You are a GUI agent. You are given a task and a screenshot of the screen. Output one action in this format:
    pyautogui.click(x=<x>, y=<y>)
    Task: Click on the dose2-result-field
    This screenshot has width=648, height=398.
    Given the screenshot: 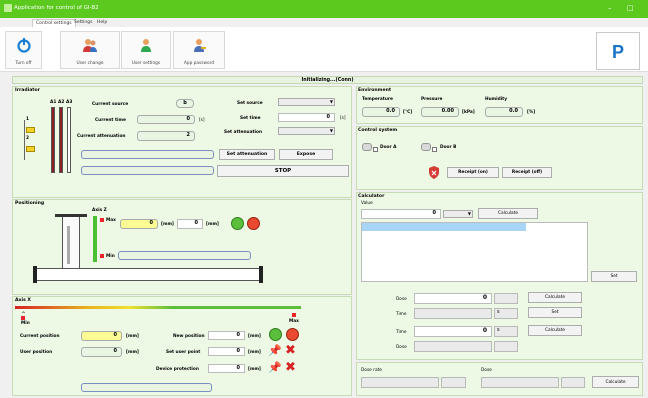 What is the action you would take?
    pyautogui.click(x=453, y=346)
    